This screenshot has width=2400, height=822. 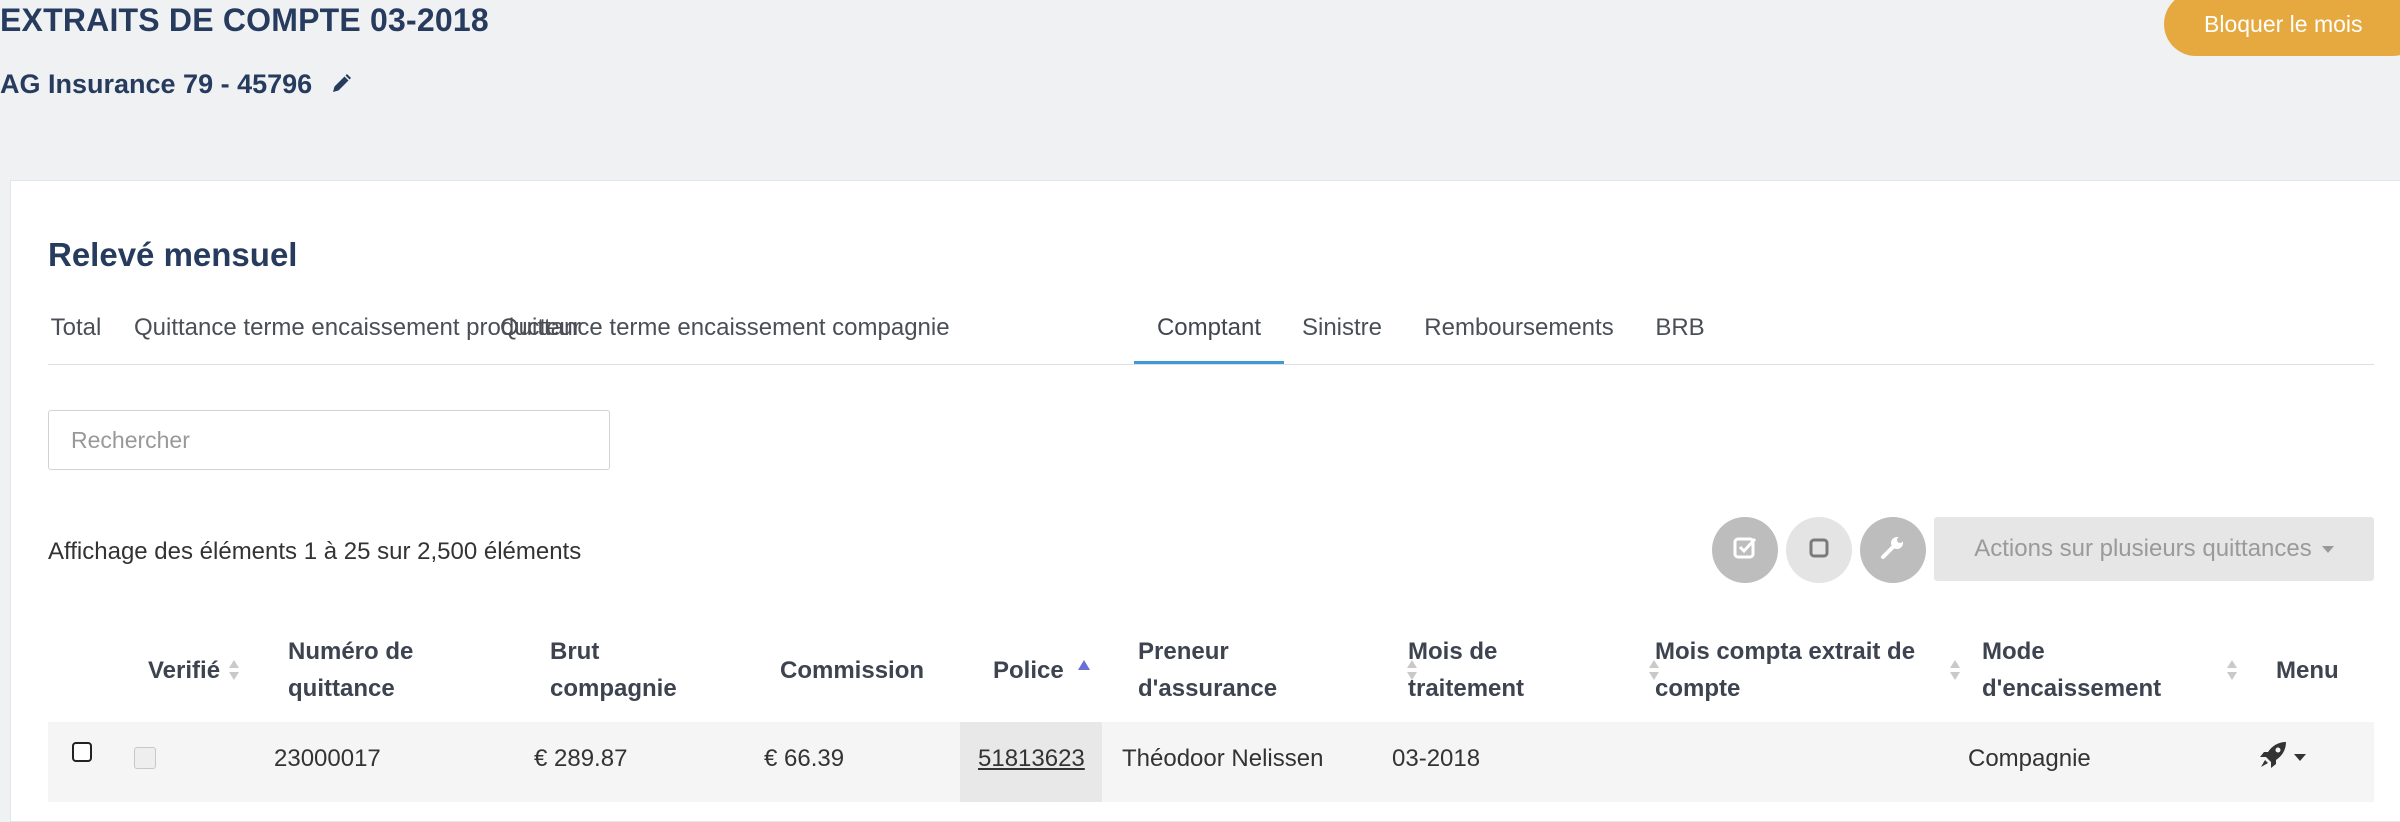 What do you see at coordinates (2273, 757) in the screenshot?
I see `rocket-icon` at bounding box center [2273, 757].